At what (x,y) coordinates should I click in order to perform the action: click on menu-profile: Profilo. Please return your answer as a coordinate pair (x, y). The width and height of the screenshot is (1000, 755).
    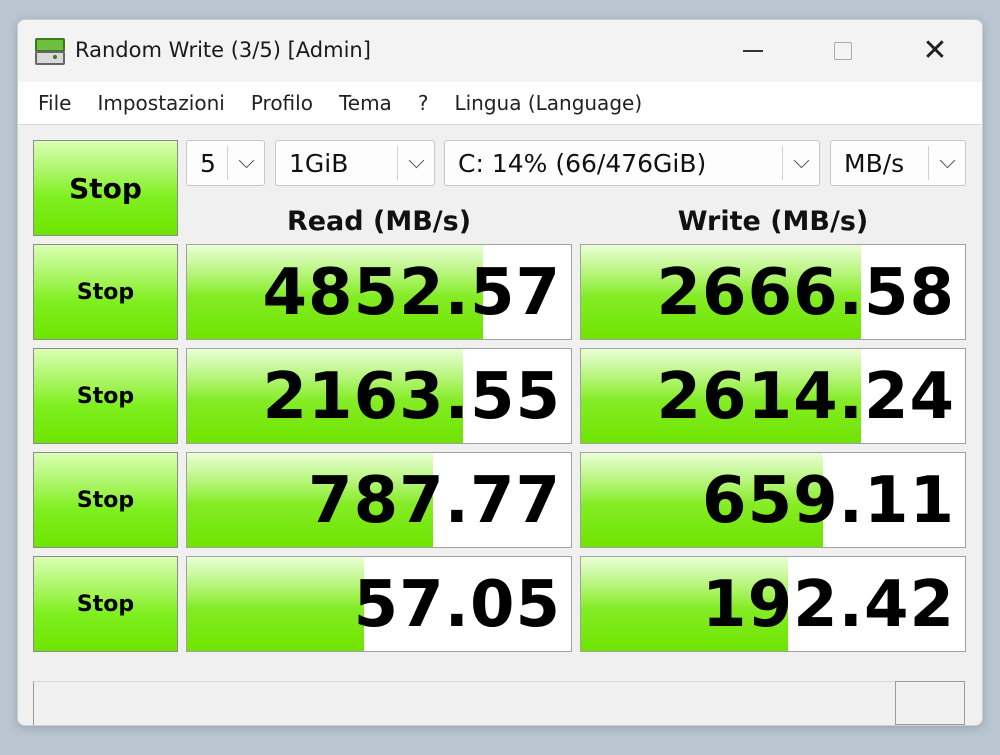
    Looking at the image, I should click on (282, 103).